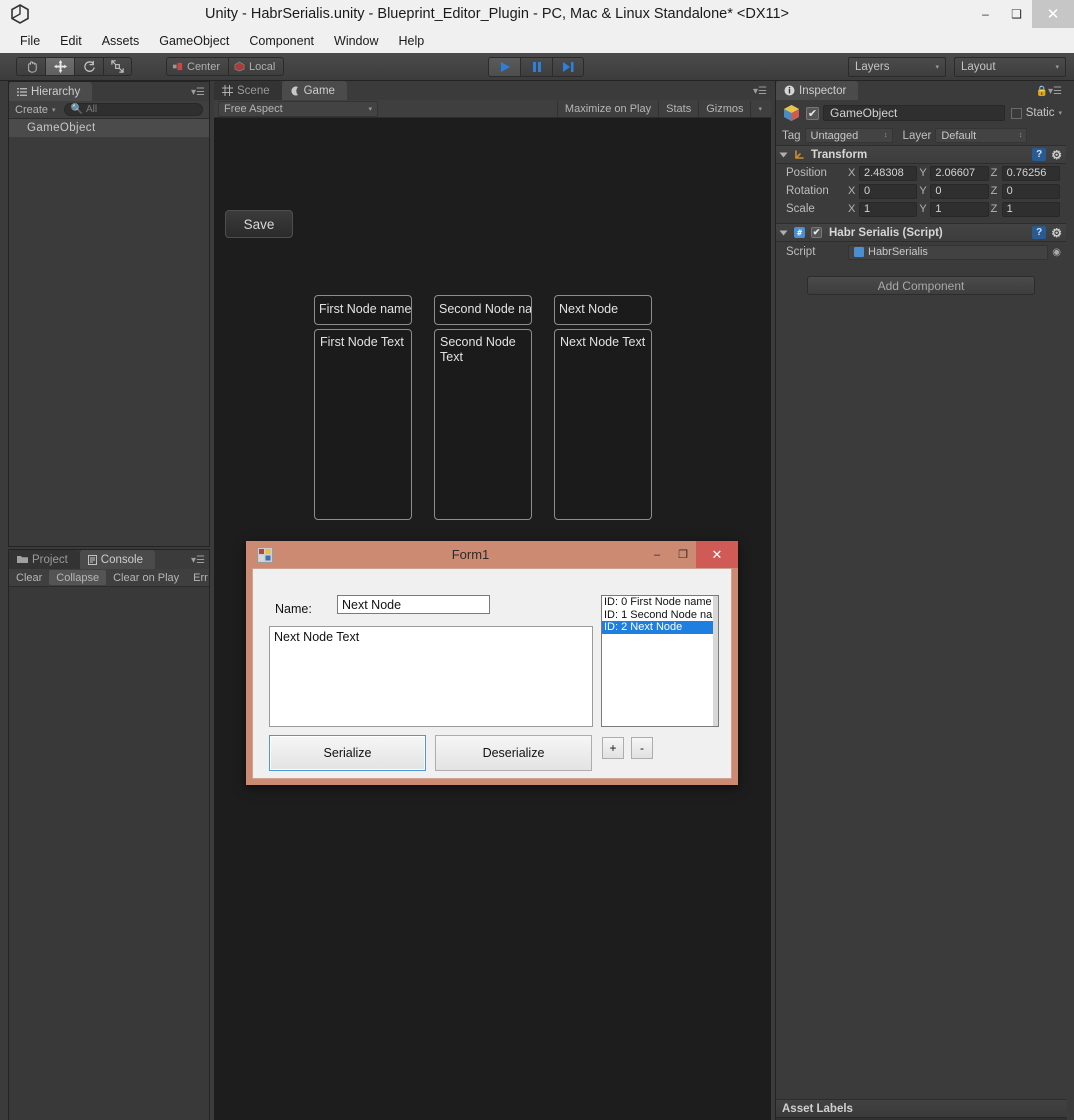 The image size is (1074, 1120). Describe the element at coordinates (759, 108) in the screenshot. I see `gizmos-dropdown-arrow: ▾` at that location.